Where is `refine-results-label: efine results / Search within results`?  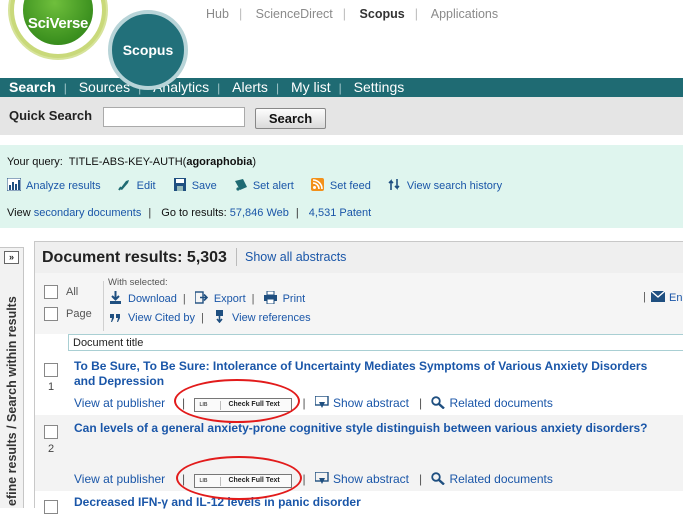 refine-results-label: efine results / Search within results is located at coordinates (12, 401).